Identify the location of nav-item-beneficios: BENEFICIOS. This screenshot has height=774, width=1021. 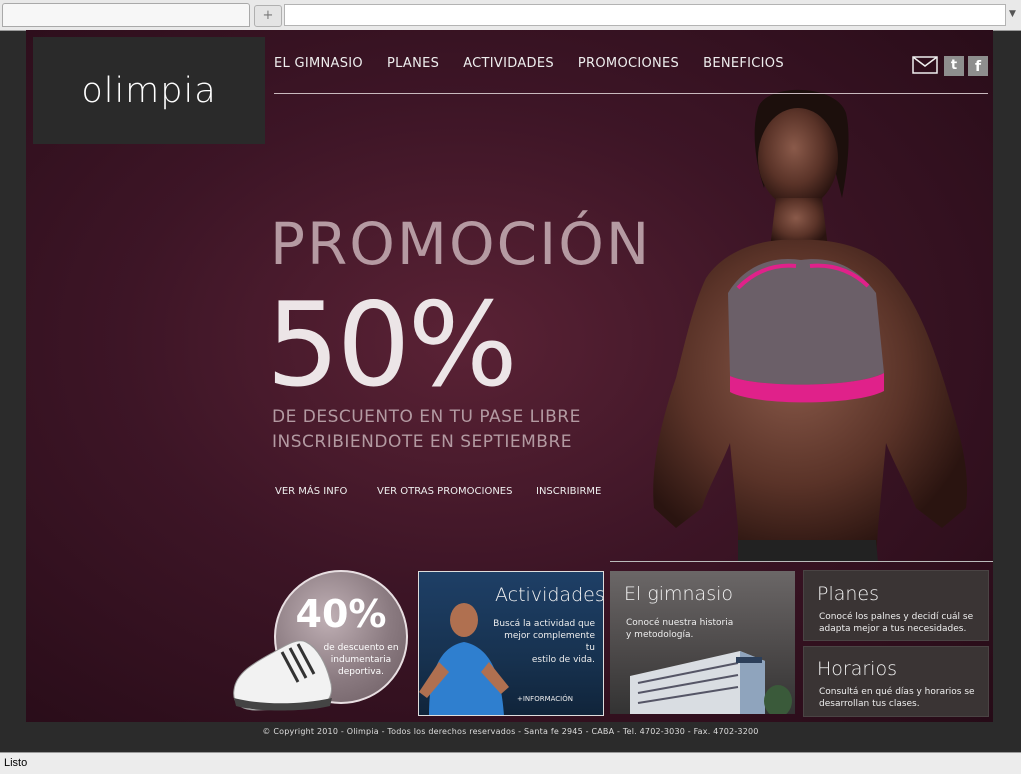
(743, 66).